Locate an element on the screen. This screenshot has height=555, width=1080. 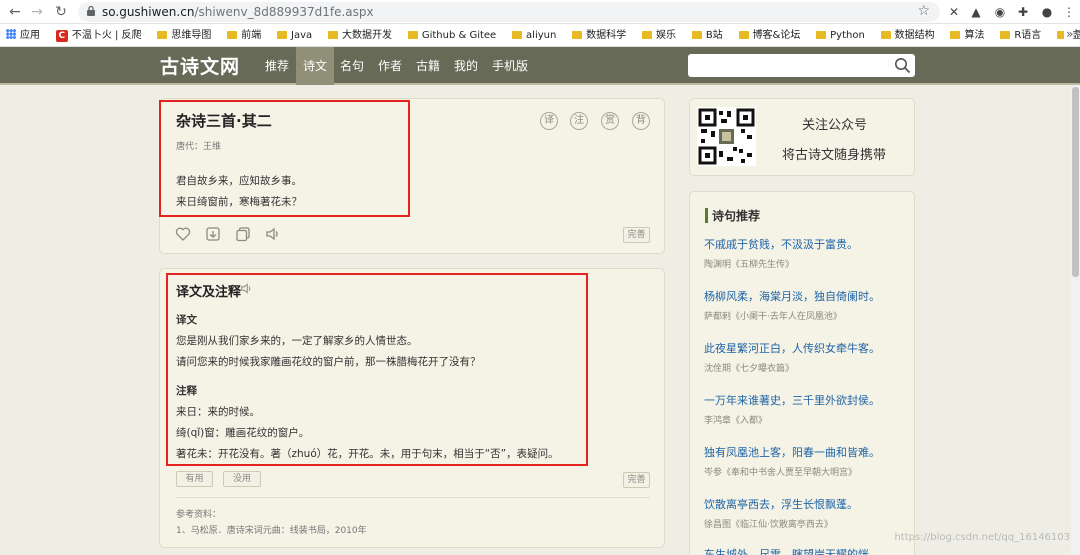
poem-title: 杂诗三首·其二 is located at coordinates (224, 121).